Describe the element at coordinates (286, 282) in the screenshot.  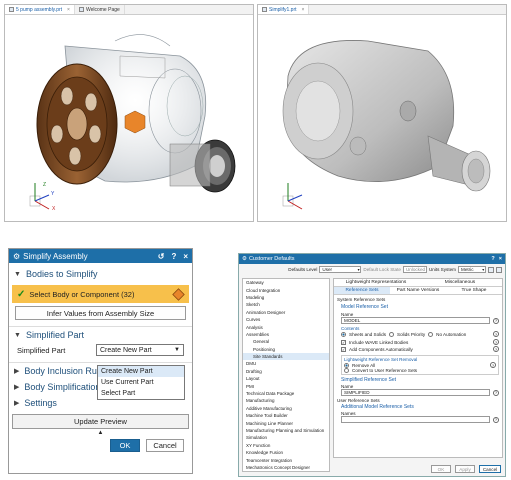
I see `tree-item: Gateway` at that location.